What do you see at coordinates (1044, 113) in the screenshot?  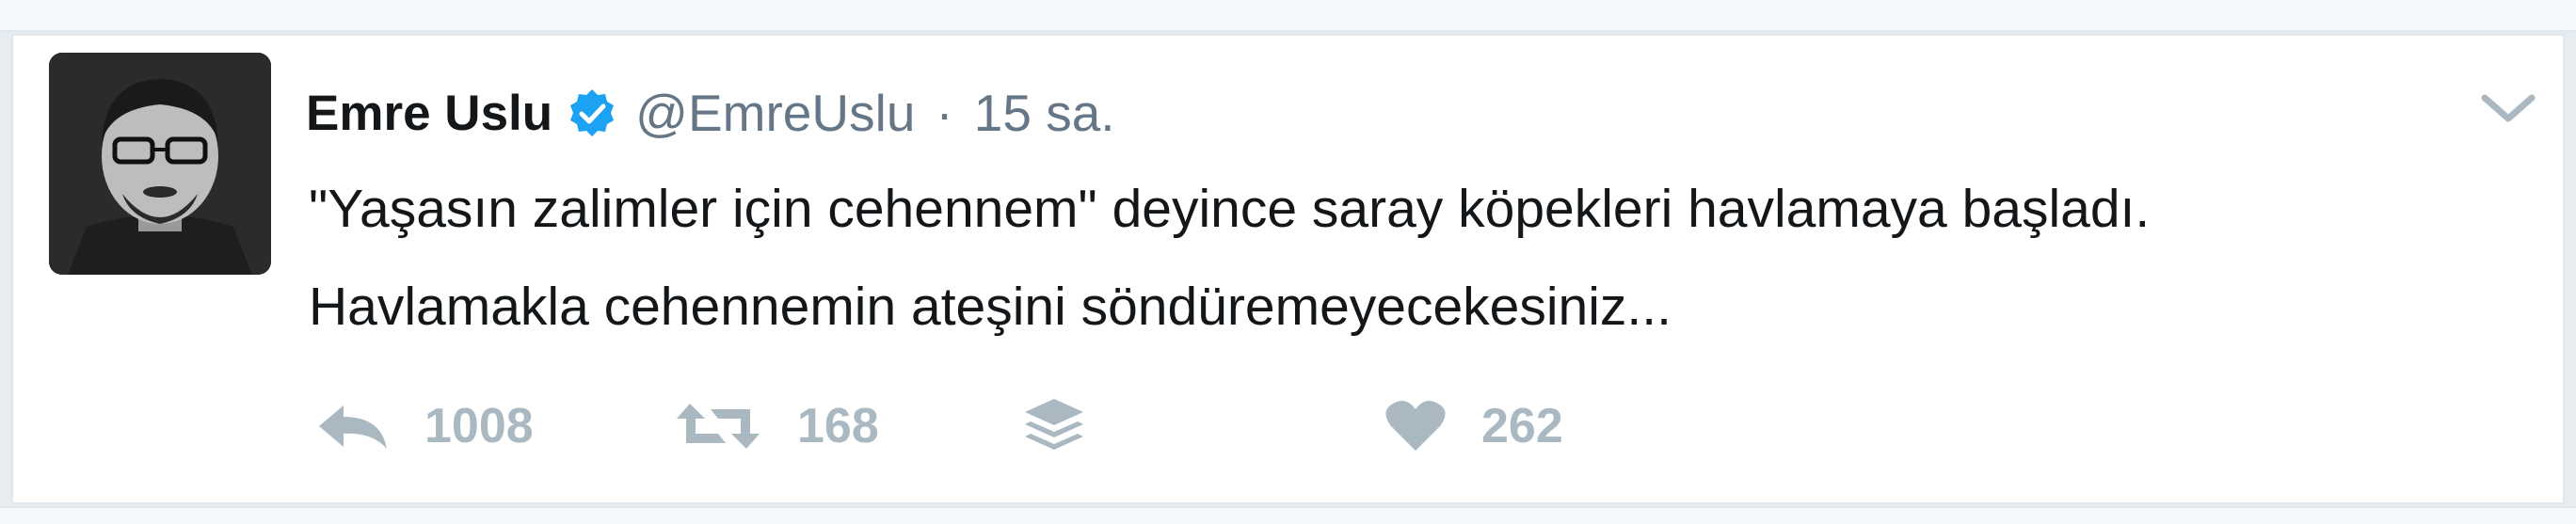 I see `tweet-timestamp: 15 sa.` at bounding box center [1044, 113].